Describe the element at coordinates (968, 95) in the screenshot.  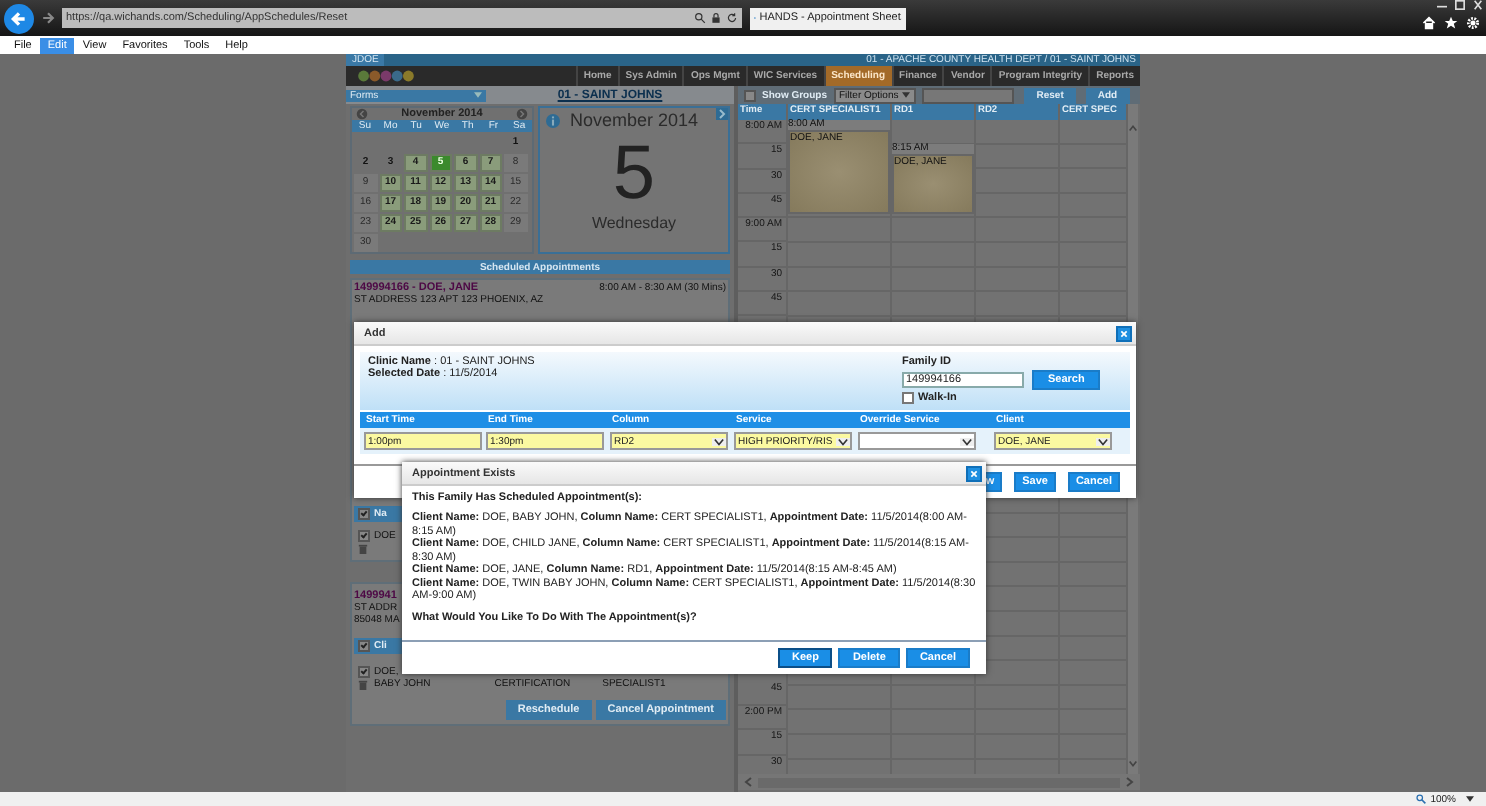
I see `filter-field` at that location.